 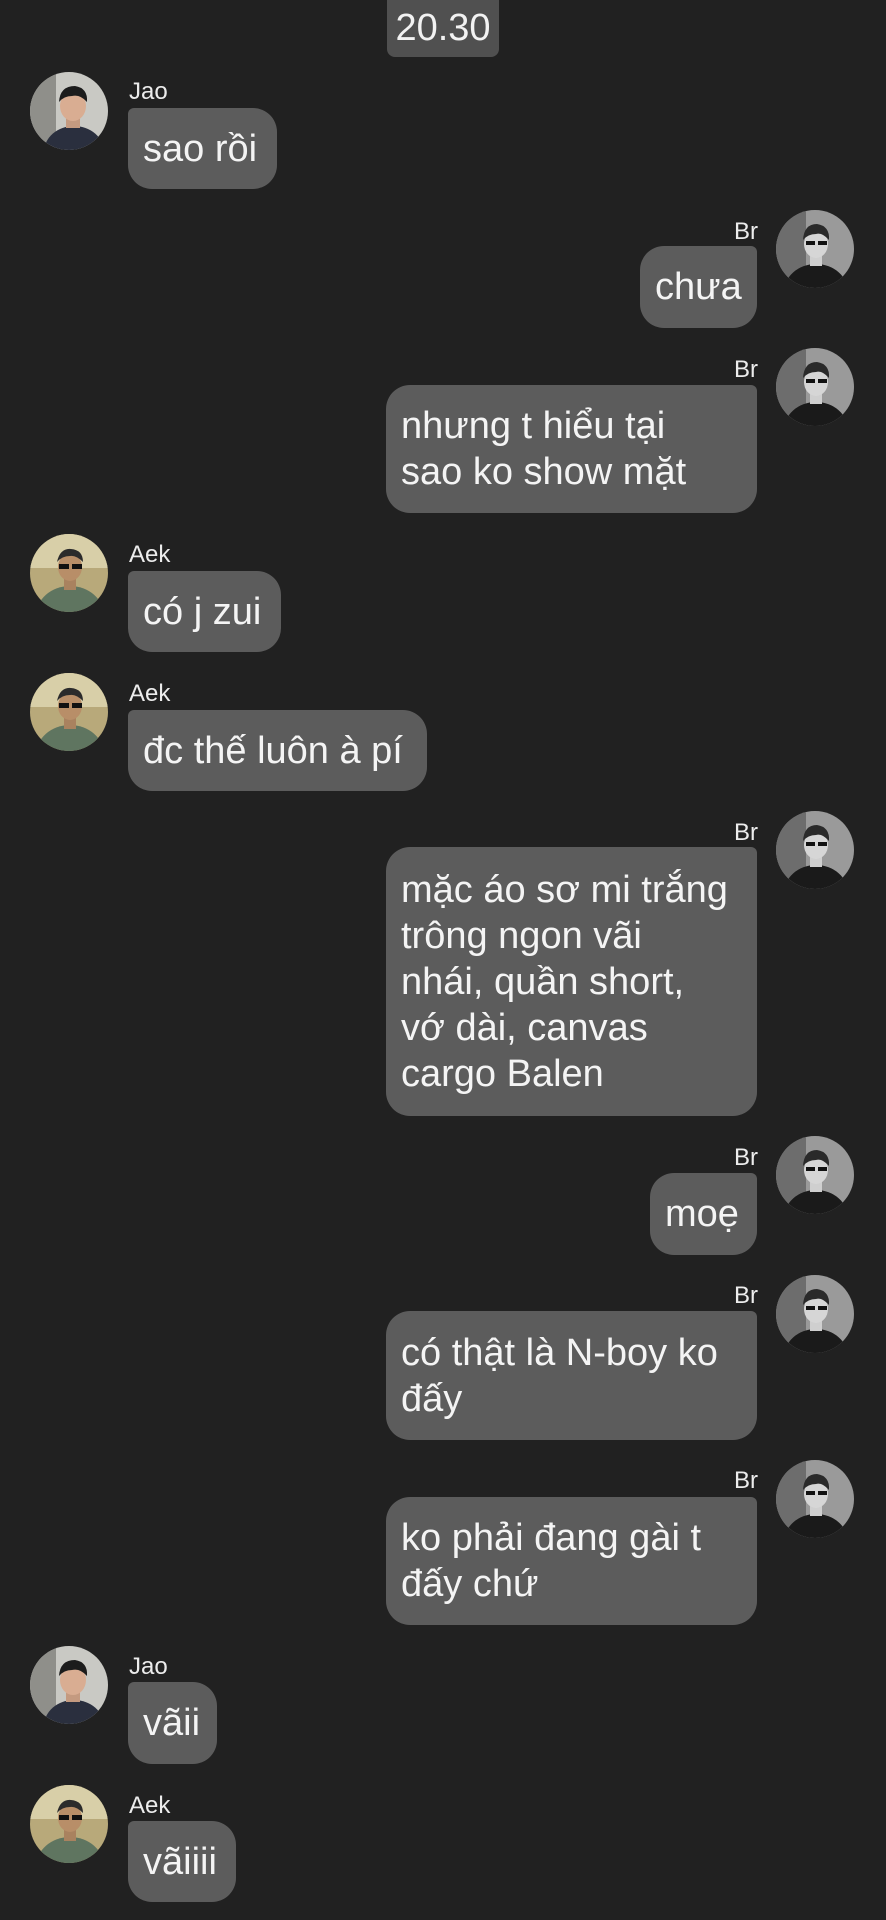 What do you see at coordinates (273, 750) in the screenshot?
I see `message-line: đc thế luôn à pí` at bounding box center [273, 750].